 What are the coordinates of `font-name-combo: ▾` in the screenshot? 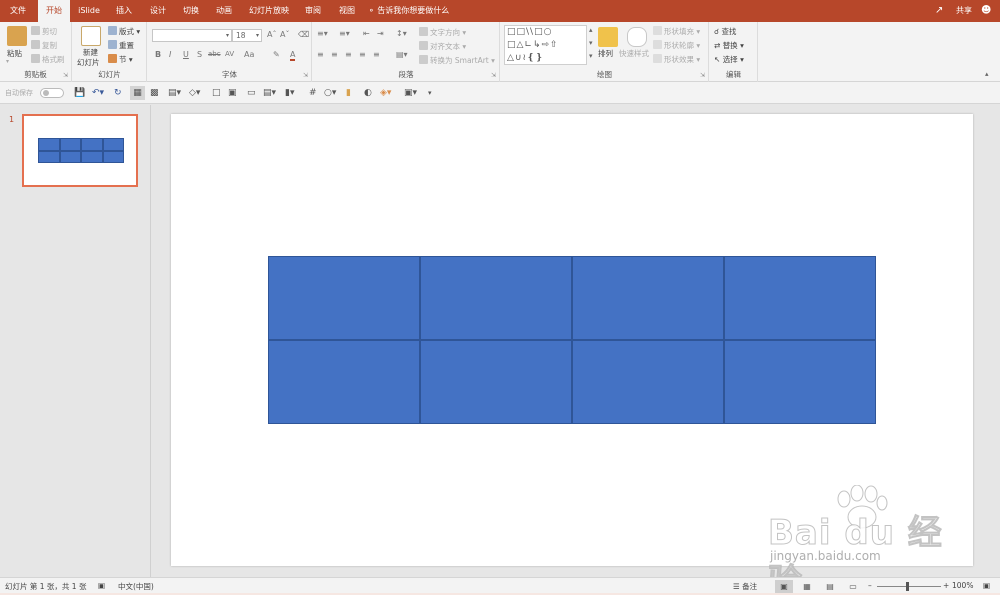 It's located at (192, 35).